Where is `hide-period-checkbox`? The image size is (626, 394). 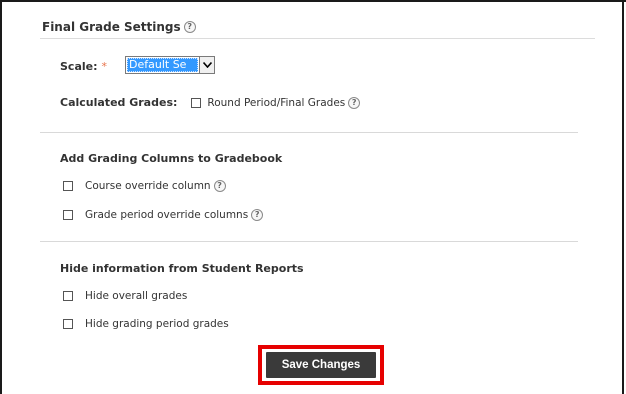 hide-period-checkbox is located at coordinates (68, 324).